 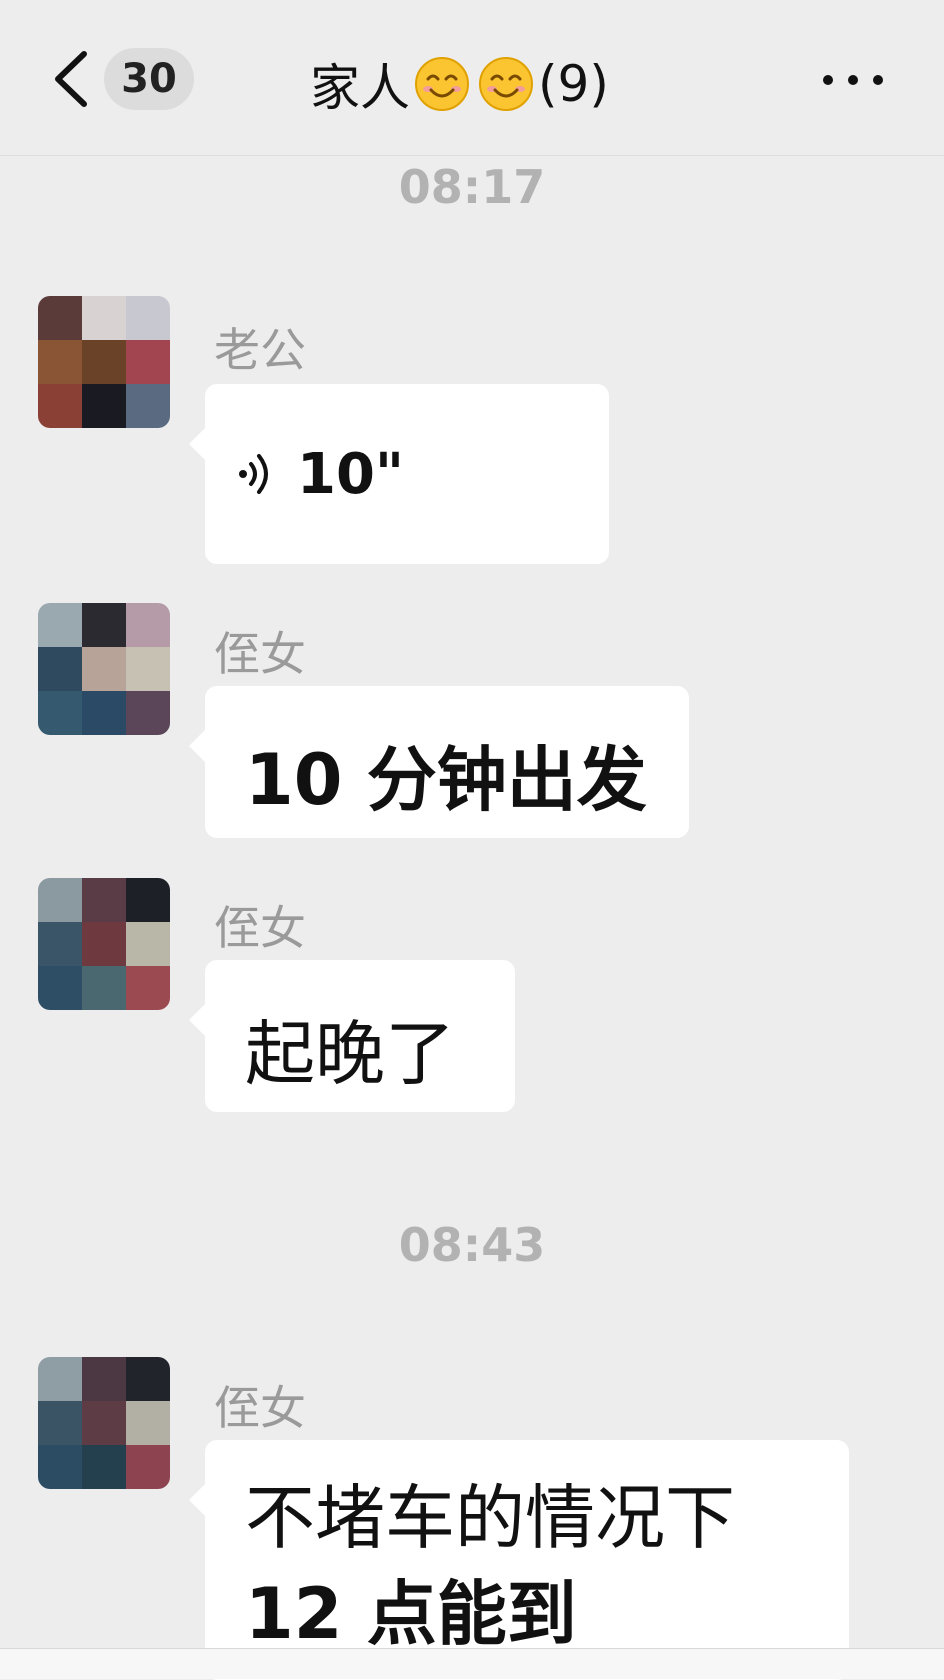 I want to click on chat-header: 30 家人 (9), so click(x=472, y=78).